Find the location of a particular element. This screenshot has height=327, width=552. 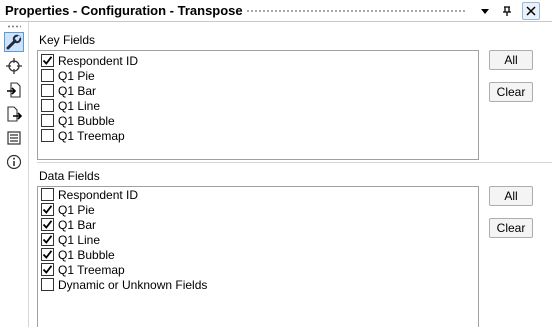

key-field-label: Q1 Treemap is located at coordinates (91, 135).